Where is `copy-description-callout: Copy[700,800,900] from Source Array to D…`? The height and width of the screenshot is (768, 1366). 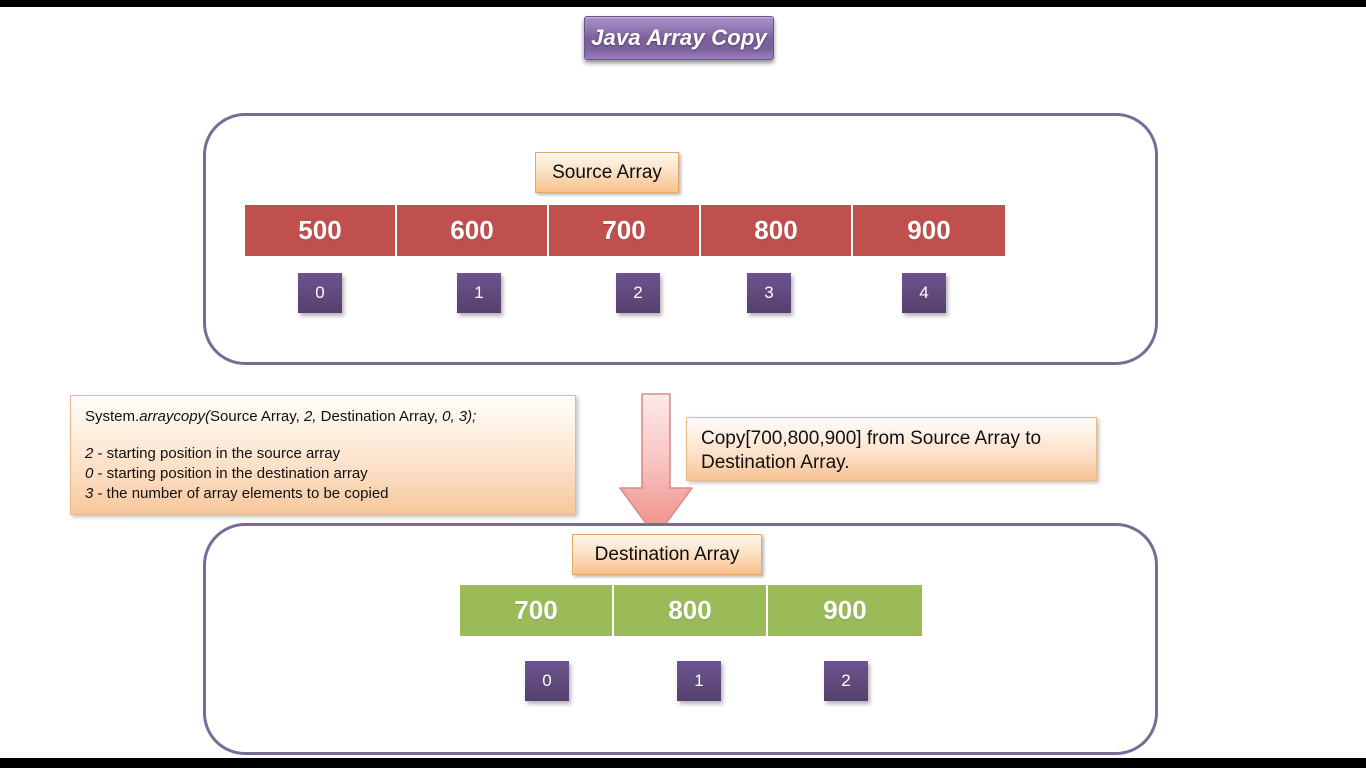 copy-description-callout: Copy[700,800,900] from Source Array to D… is located at coordinates (891, 449).